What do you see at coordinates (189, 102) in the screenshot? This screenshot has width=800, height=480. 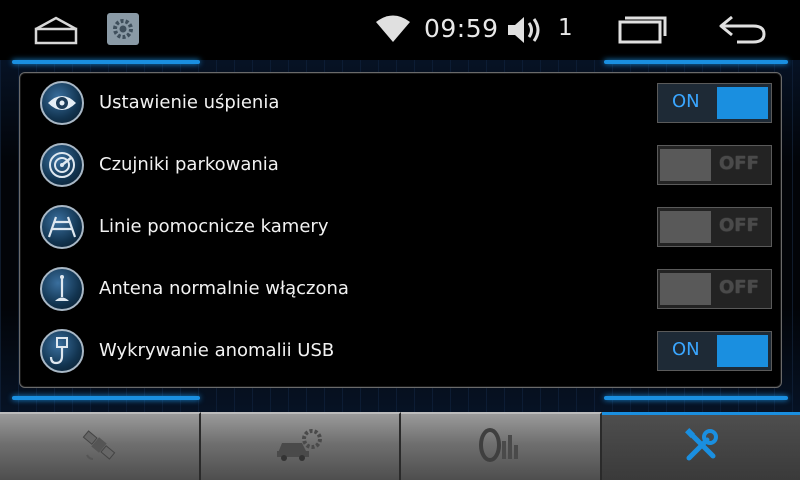 I see `setting-label: Ustawienie uśpienia` at bounding box center [189, 102].